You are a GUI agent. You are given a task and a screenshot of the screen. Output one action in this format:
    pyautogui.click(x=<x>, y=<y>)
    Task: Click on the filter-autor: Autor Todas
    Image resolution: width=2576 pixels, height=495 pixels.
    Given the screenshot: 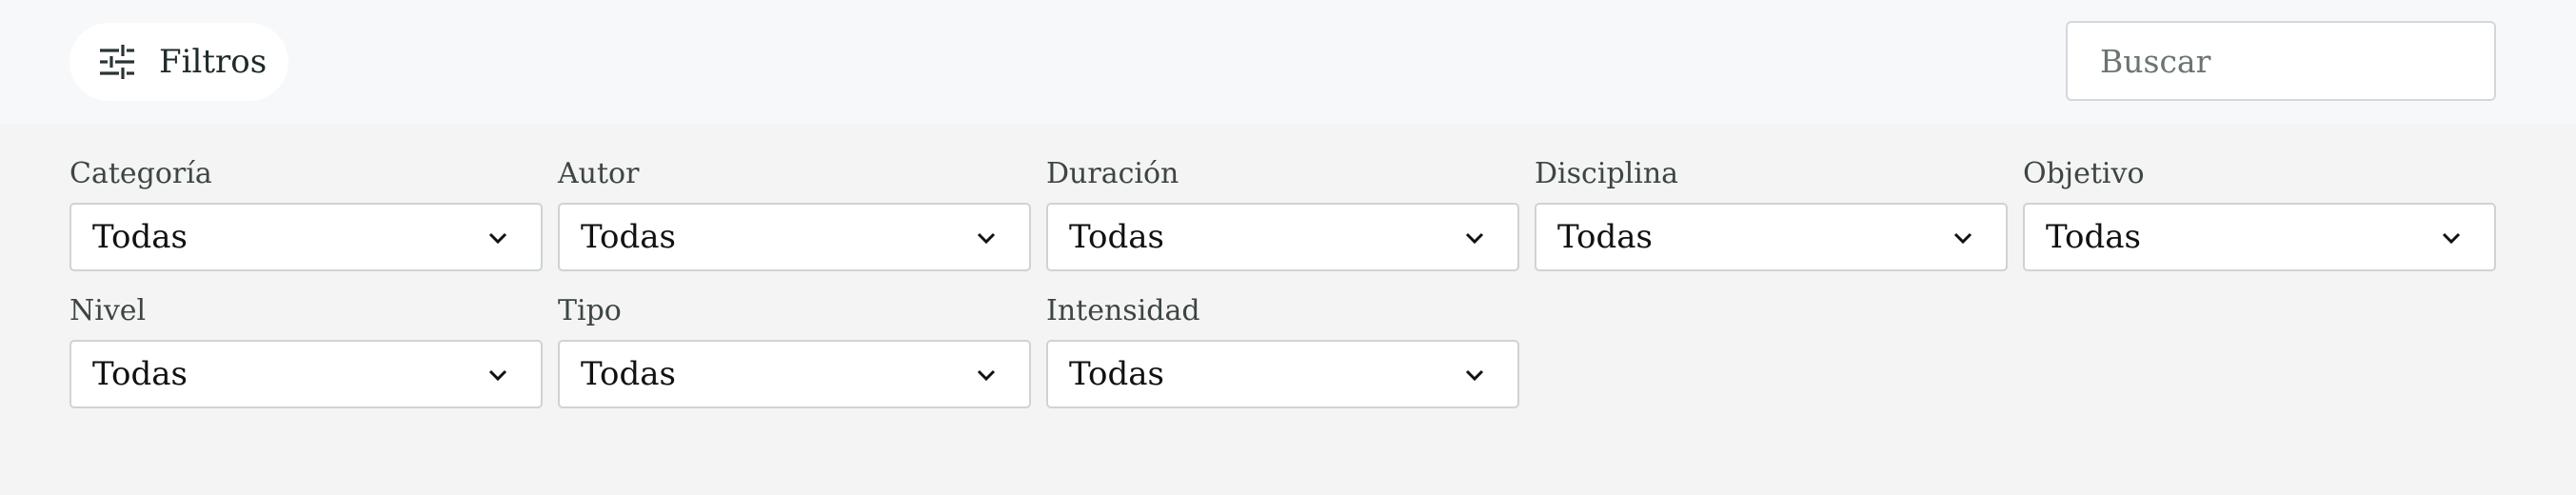 What is the action you would take?
    pyautogui.click(x=794, y=213)
    